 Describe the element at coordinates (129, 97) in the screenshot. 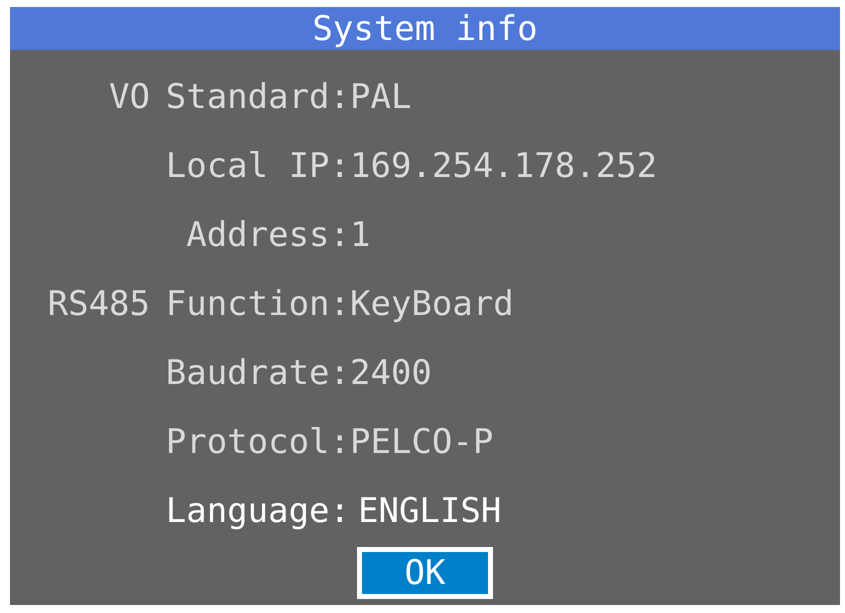

I see `section-label: VO` at that location.